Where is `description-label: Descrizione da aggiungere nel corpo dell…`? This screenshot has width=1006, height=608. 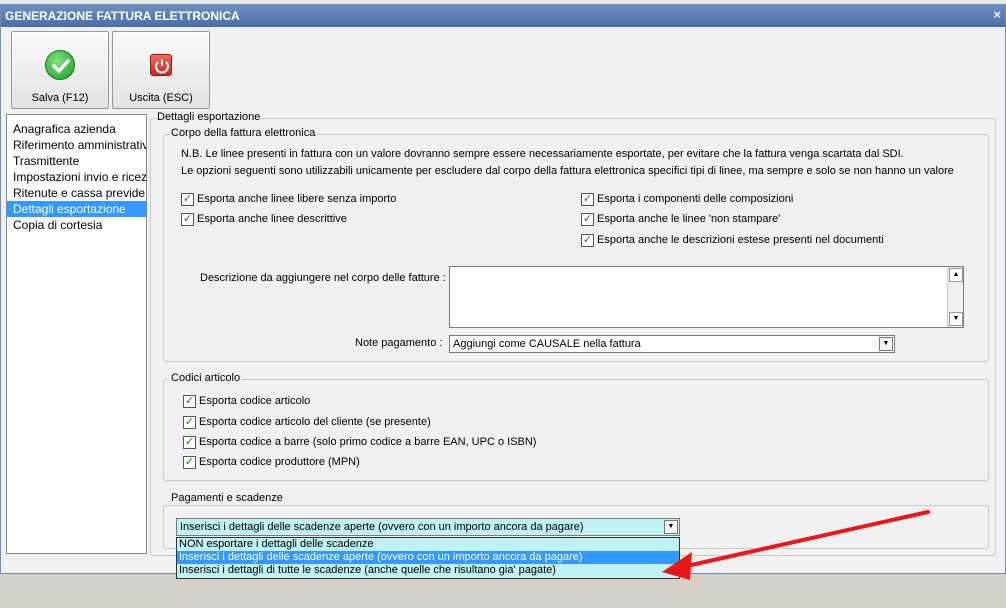 description-label: Descrizione da aggiungere nel corpo dell… is located at coordinates (323, 278).